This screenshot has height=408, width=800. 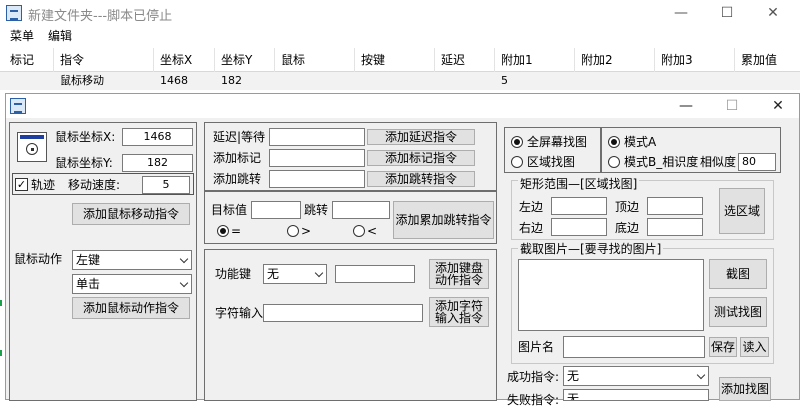 I want to click on add-find-image-button: 添加找图, so click(x=745, y=389).